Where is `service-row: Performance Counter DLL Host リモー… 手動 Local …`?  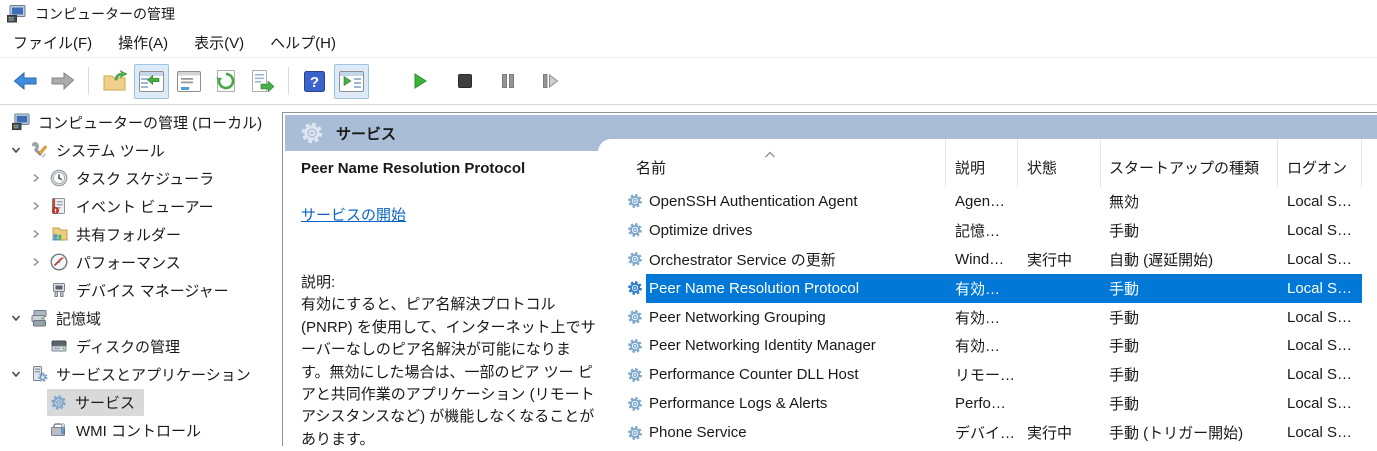 service-row: Performance Counter DLL Host リモー… 手動 Local … is located at coordinates (987, 374).